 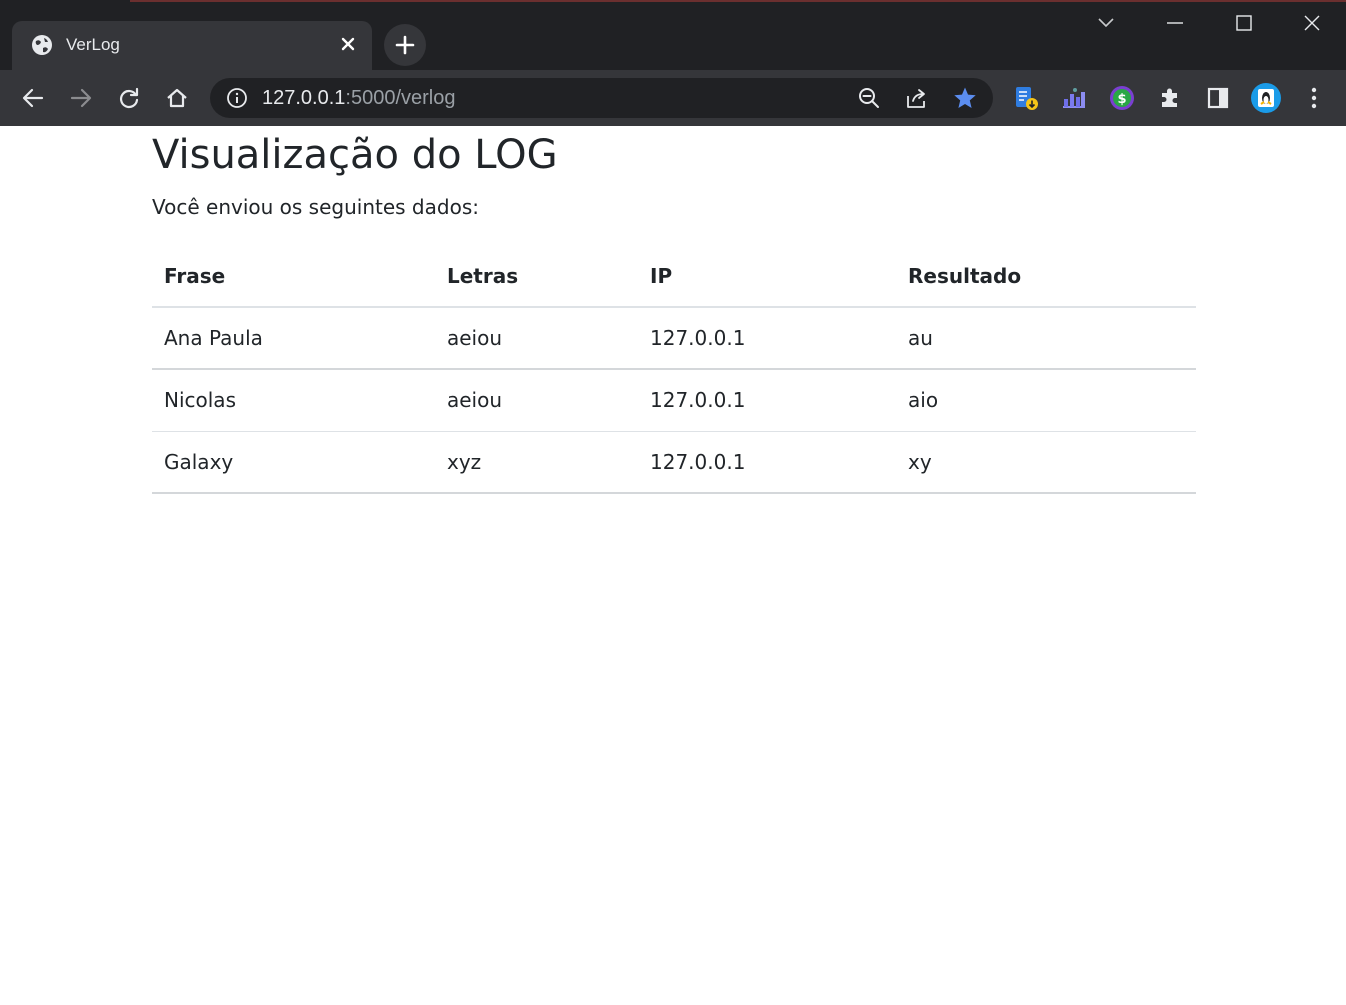 I want to click on minimize-icon, so click(x=1175, y=23).